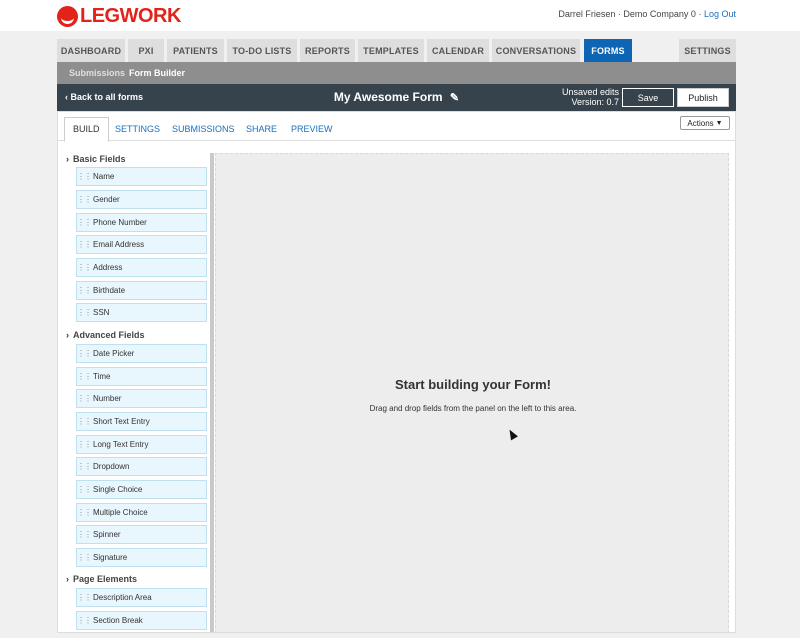 The image size is (800, 638). Describe the element at coordinates (97, 73) in the screenshot. I see `subnav-submissions: Submissions` at that location.